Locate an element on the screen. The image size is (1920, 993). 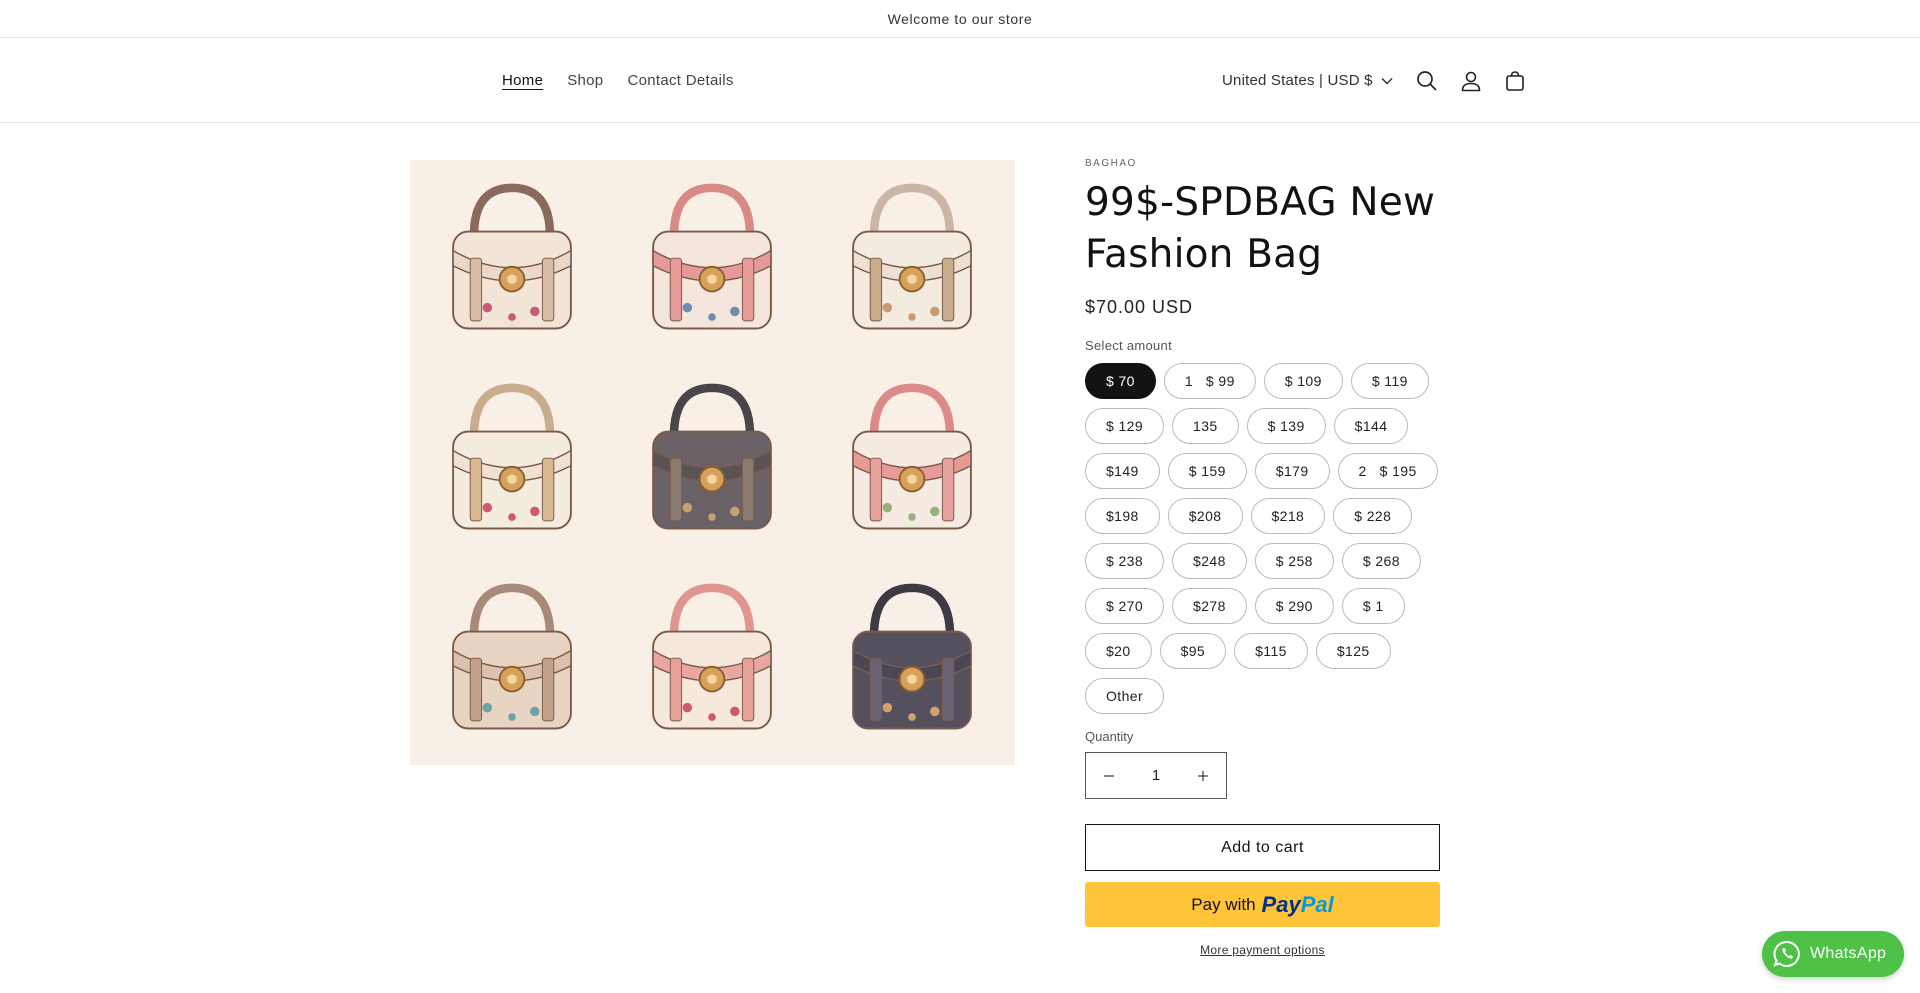
minus-icon is located at coordinates (1109, 775).